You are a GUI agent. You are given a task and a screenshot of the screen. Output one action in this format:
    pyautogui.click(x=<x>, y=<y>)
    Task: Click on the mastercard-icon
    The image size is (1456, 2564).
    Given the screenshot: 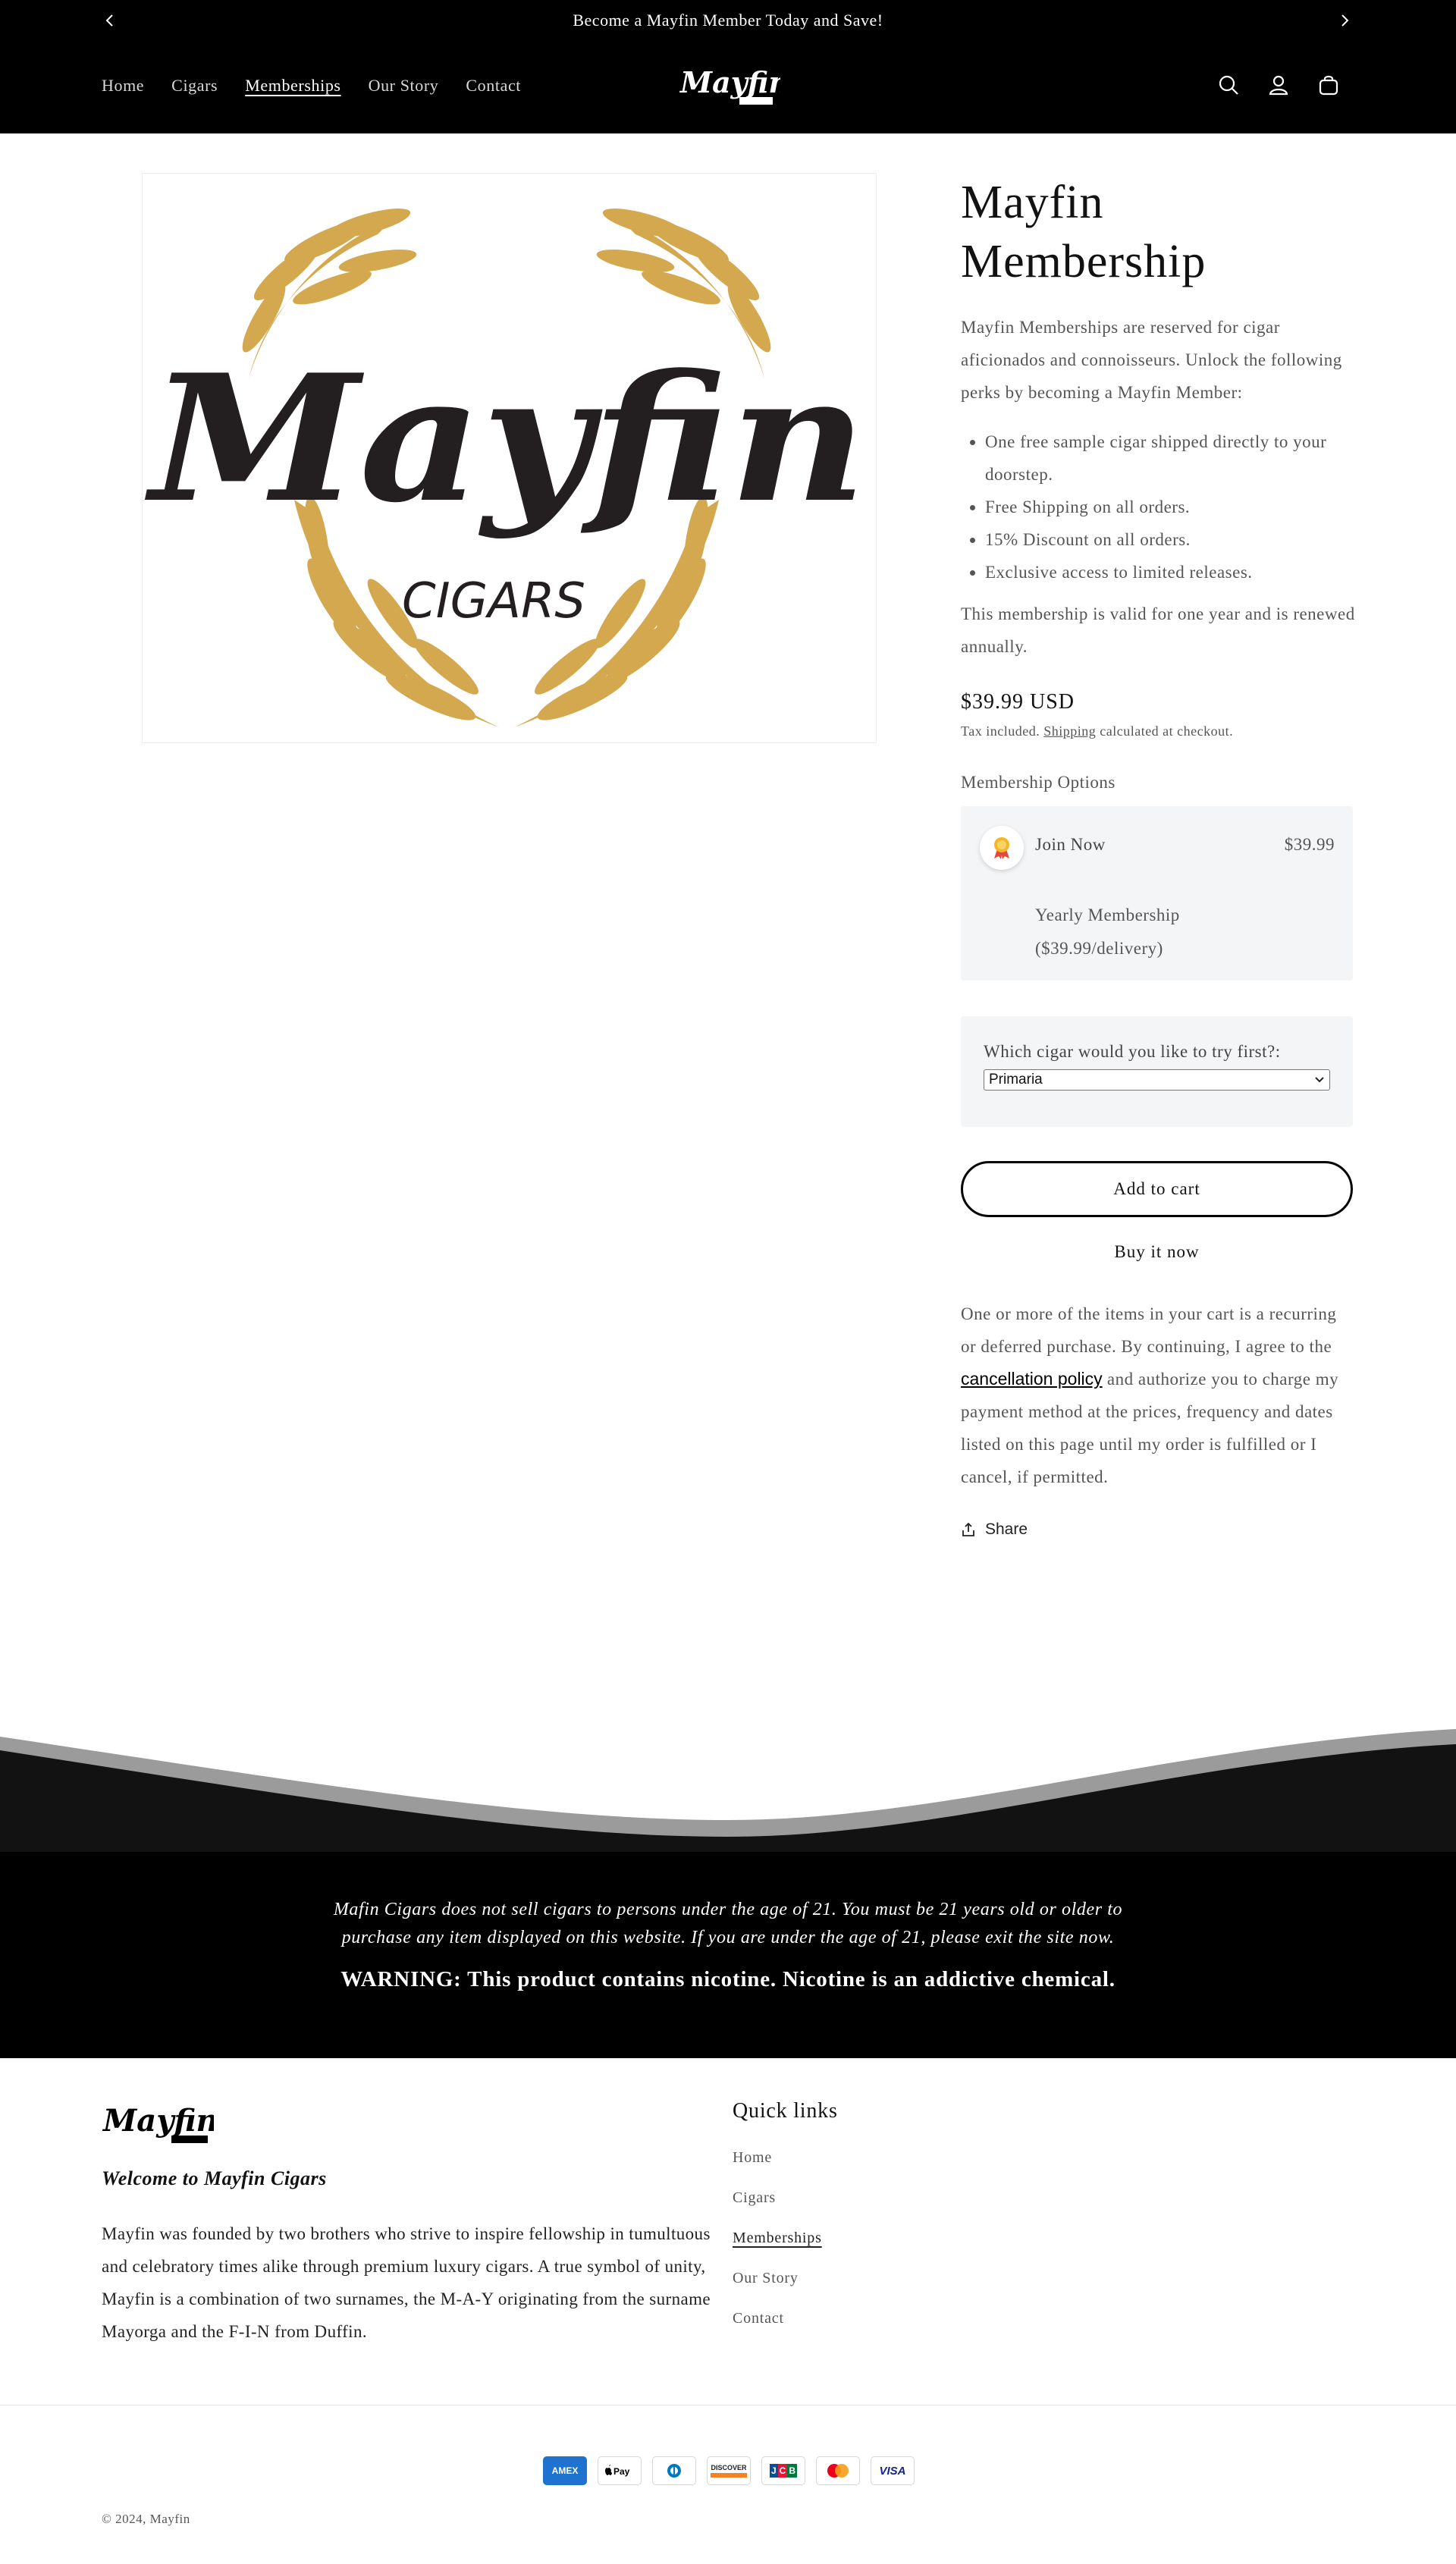 What is the action you would take?
    pyautogui.click(x=838, y=2470)
    